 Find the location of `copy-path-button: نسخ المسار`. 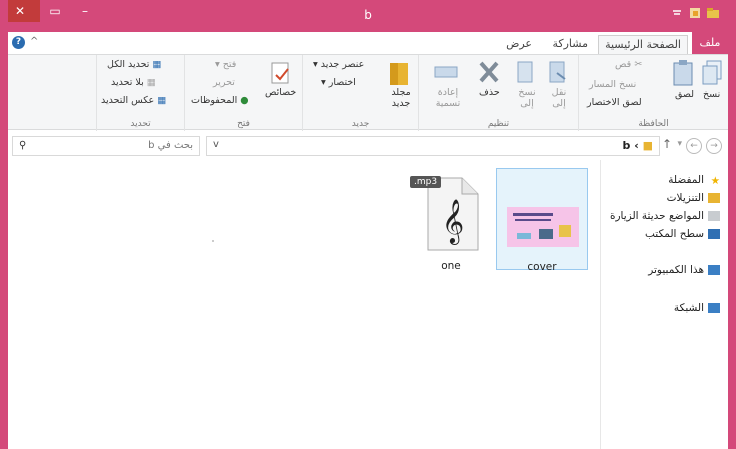

copy-path-button: نسخ المسار is located at coordinates (612, 84).